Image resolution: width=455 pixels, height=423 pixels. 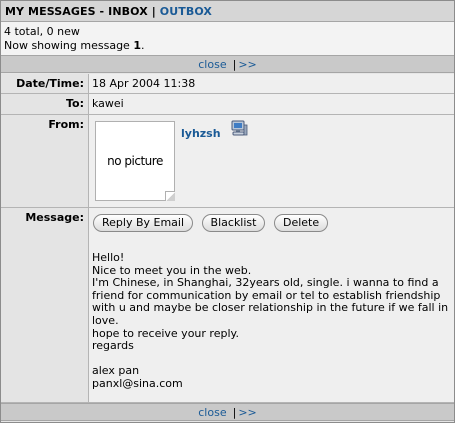 I want to click on message-counts: 4 total, 0 new, so click(x=42, y=31).